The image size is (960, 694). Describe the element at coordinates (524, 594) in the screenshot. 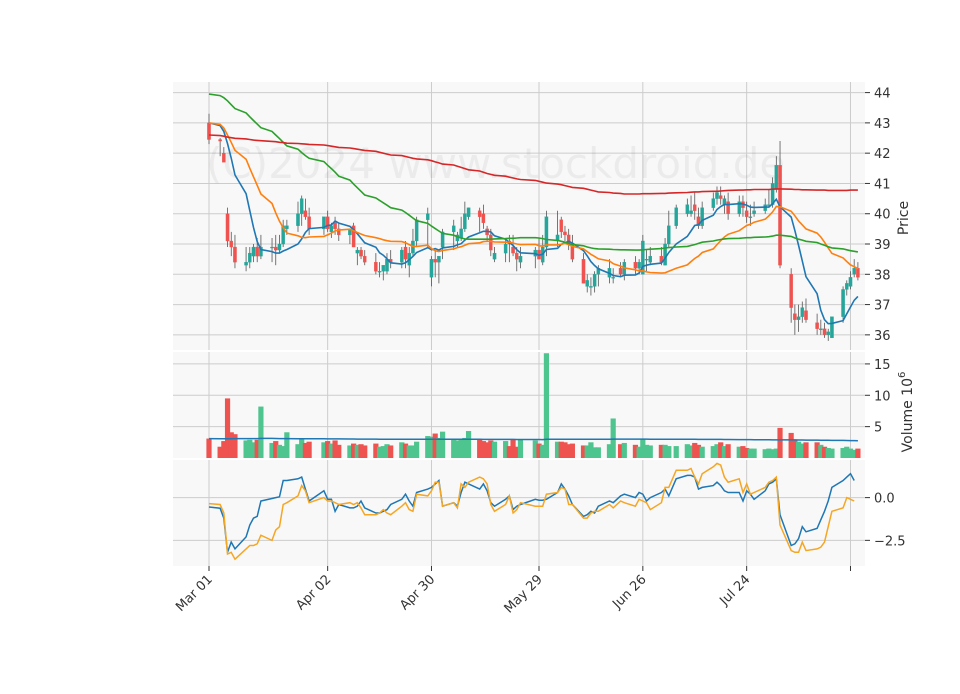

I see `x-tick-label: May 29` at that location.